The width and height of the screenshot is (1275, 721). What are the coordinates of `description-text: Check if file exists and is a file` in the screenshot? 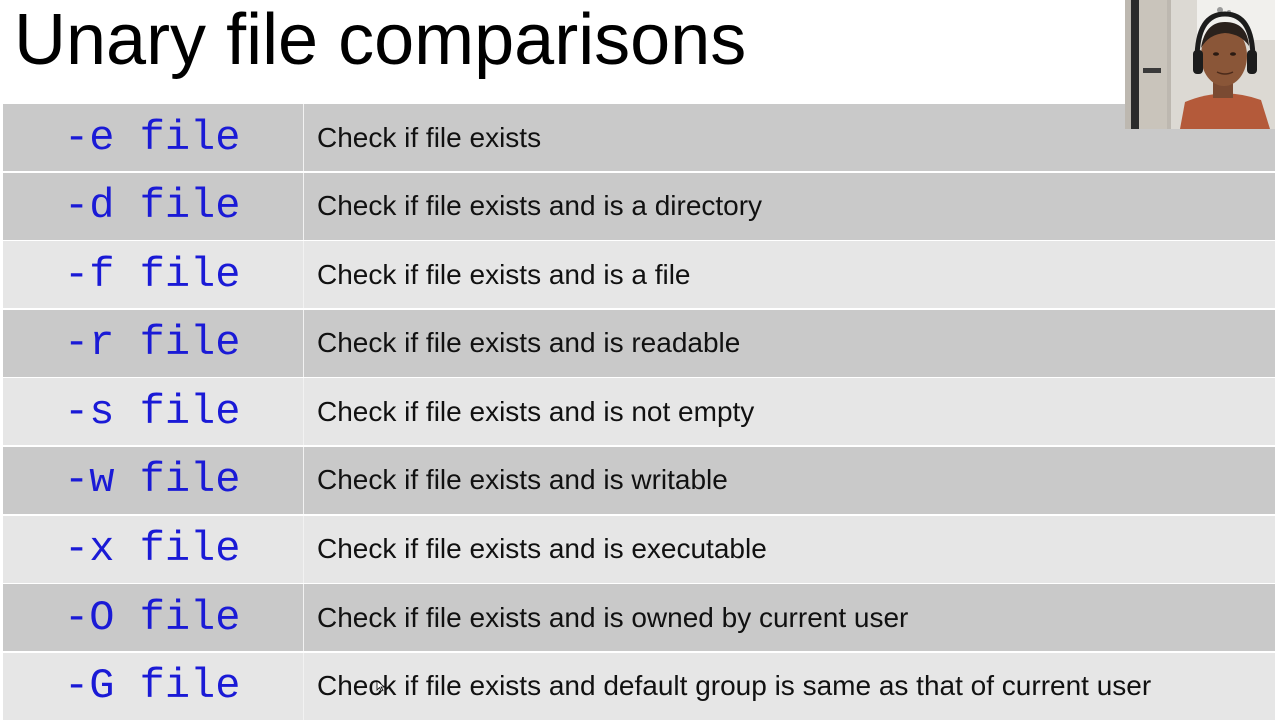 It's located at (504, 274).